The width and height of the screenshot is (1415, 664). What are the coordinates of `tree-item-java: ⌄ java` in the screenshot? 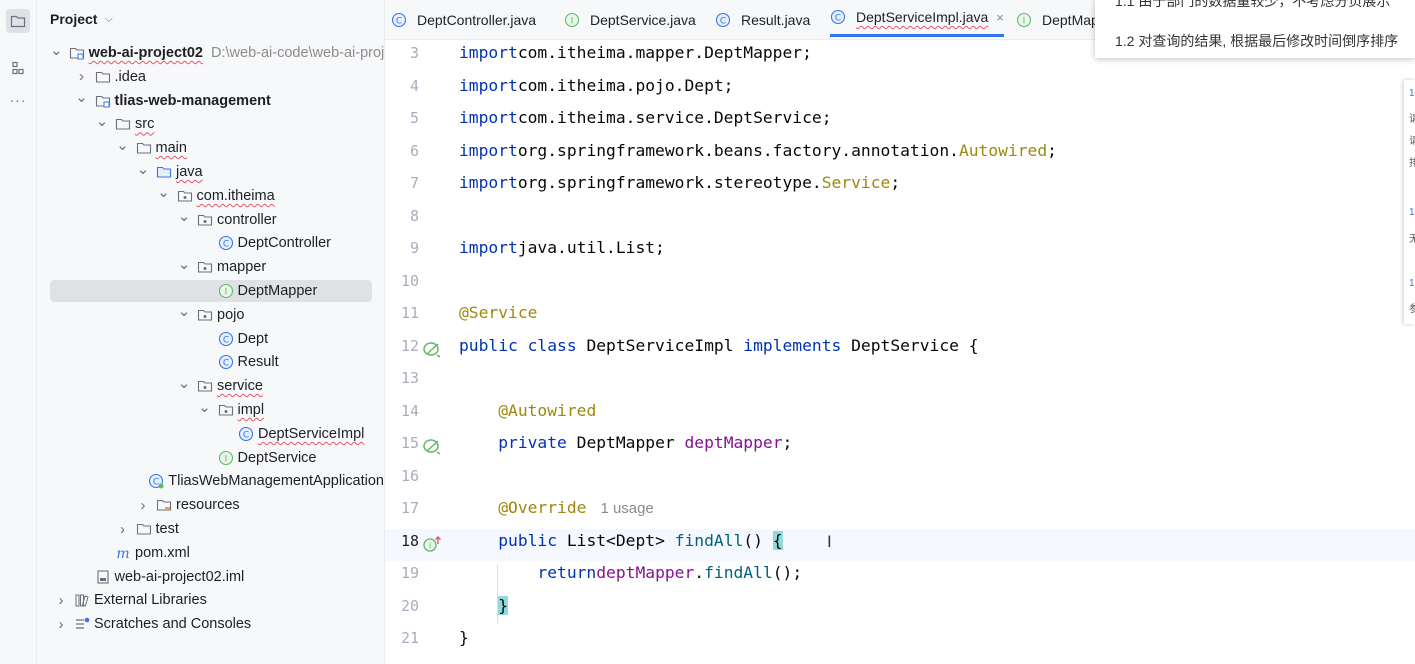 It's located at (217, 172).